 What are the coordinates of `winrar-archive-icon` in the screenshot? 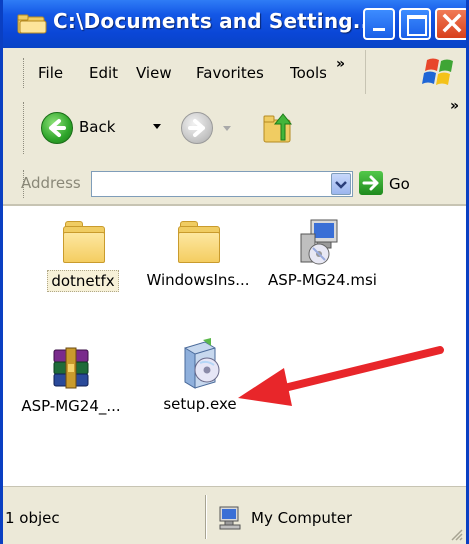 It's located at (71, 368).